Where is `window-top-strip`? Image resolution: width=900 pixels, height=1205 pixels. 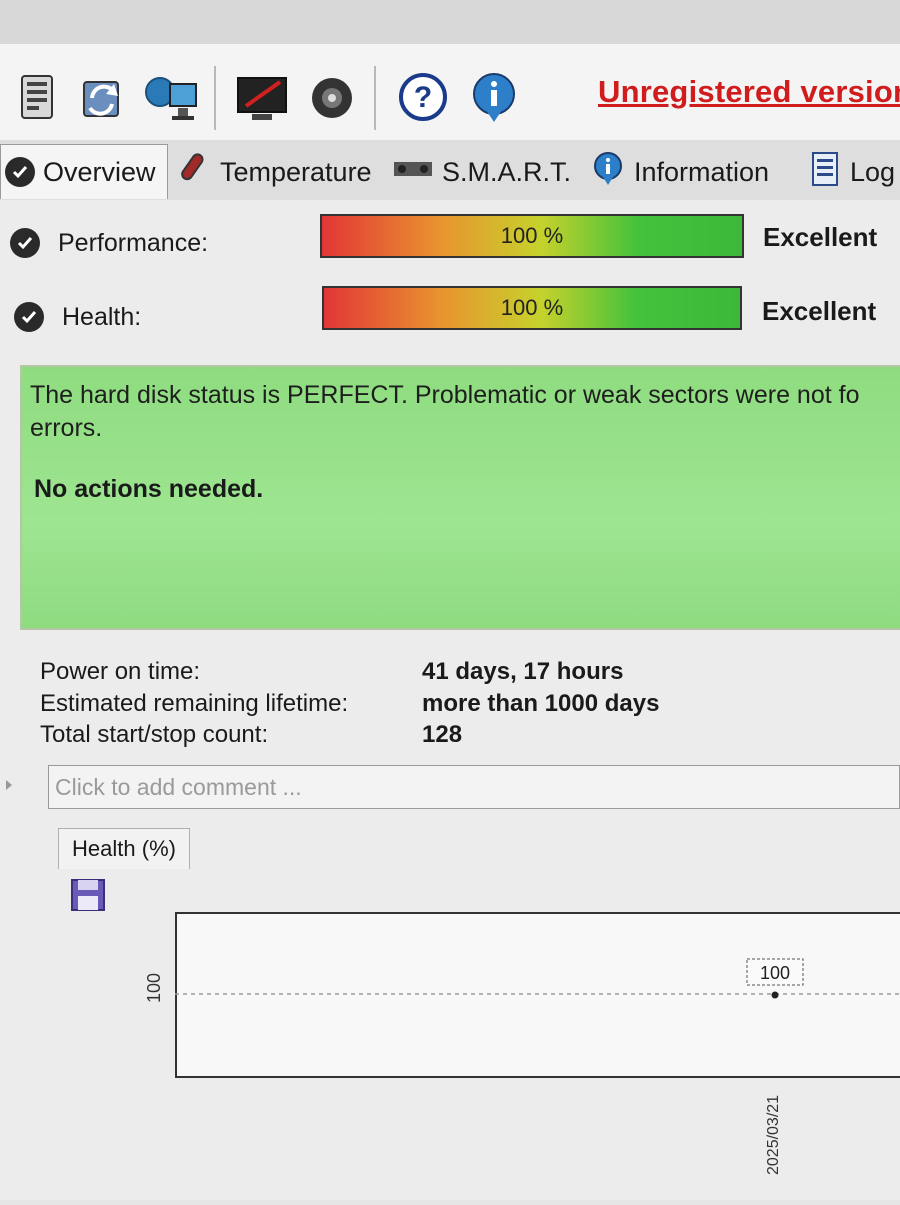
window-top-strip is located at coordinates (450, 22).